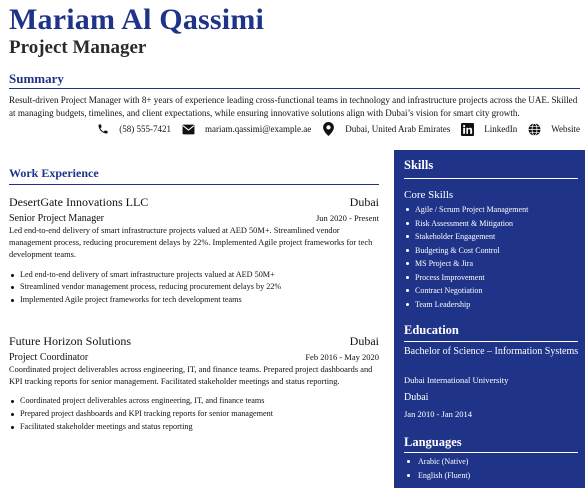 This screenshot has width=585, height=488. What do you see at coordinates (342, 357) in the screenshot?
I see `job-dates: Feb 2016 - May 2020` at bounding box center [342, 357].